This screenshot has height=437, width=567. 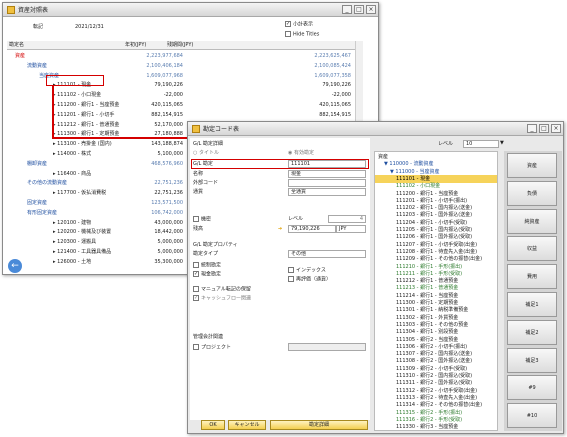 What do you see at coordinates (532, 221) in the screenshot?
I see `category-tab: 純資産` at bounding box center [532, 221].